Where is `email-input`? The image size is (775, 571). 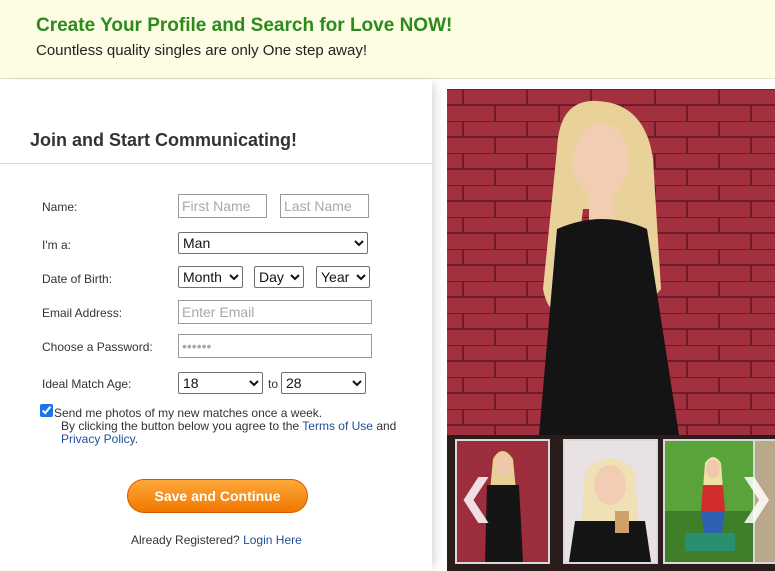 email-input is located at coordinates (275, 312).